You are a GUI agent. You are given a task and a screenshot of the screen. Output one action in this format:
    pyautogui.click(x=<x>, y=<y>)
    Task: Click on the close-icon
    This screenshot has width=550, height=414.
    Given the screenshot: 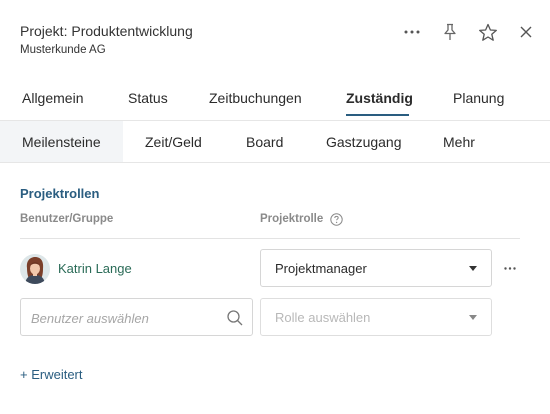 What is the action you would take?
    pyautogui.click(x=526, y=32)
    